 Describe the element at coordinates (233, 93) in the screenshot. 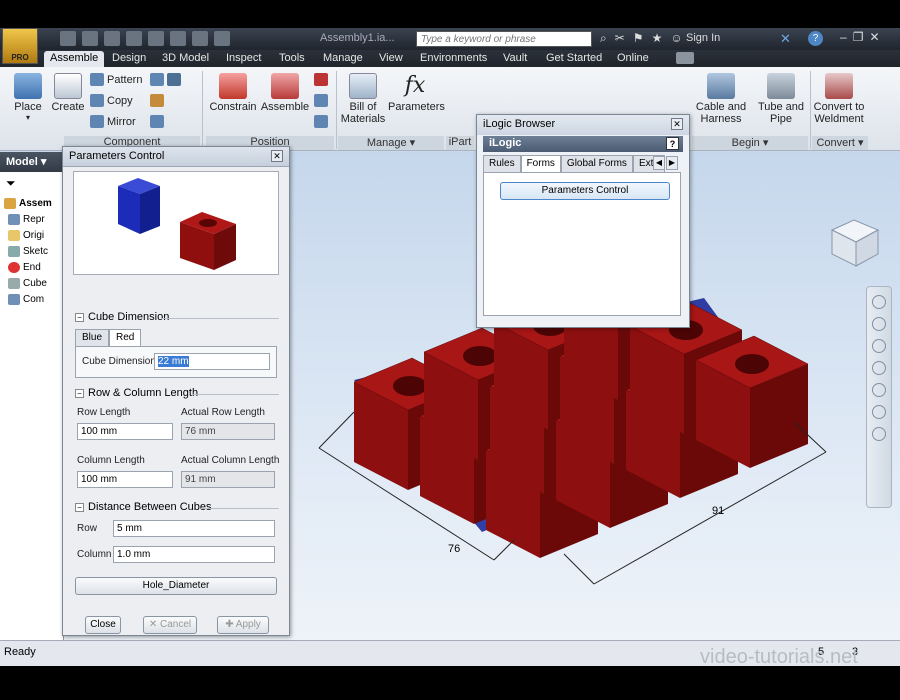

I see `constrain-button: Constrain` at that location.